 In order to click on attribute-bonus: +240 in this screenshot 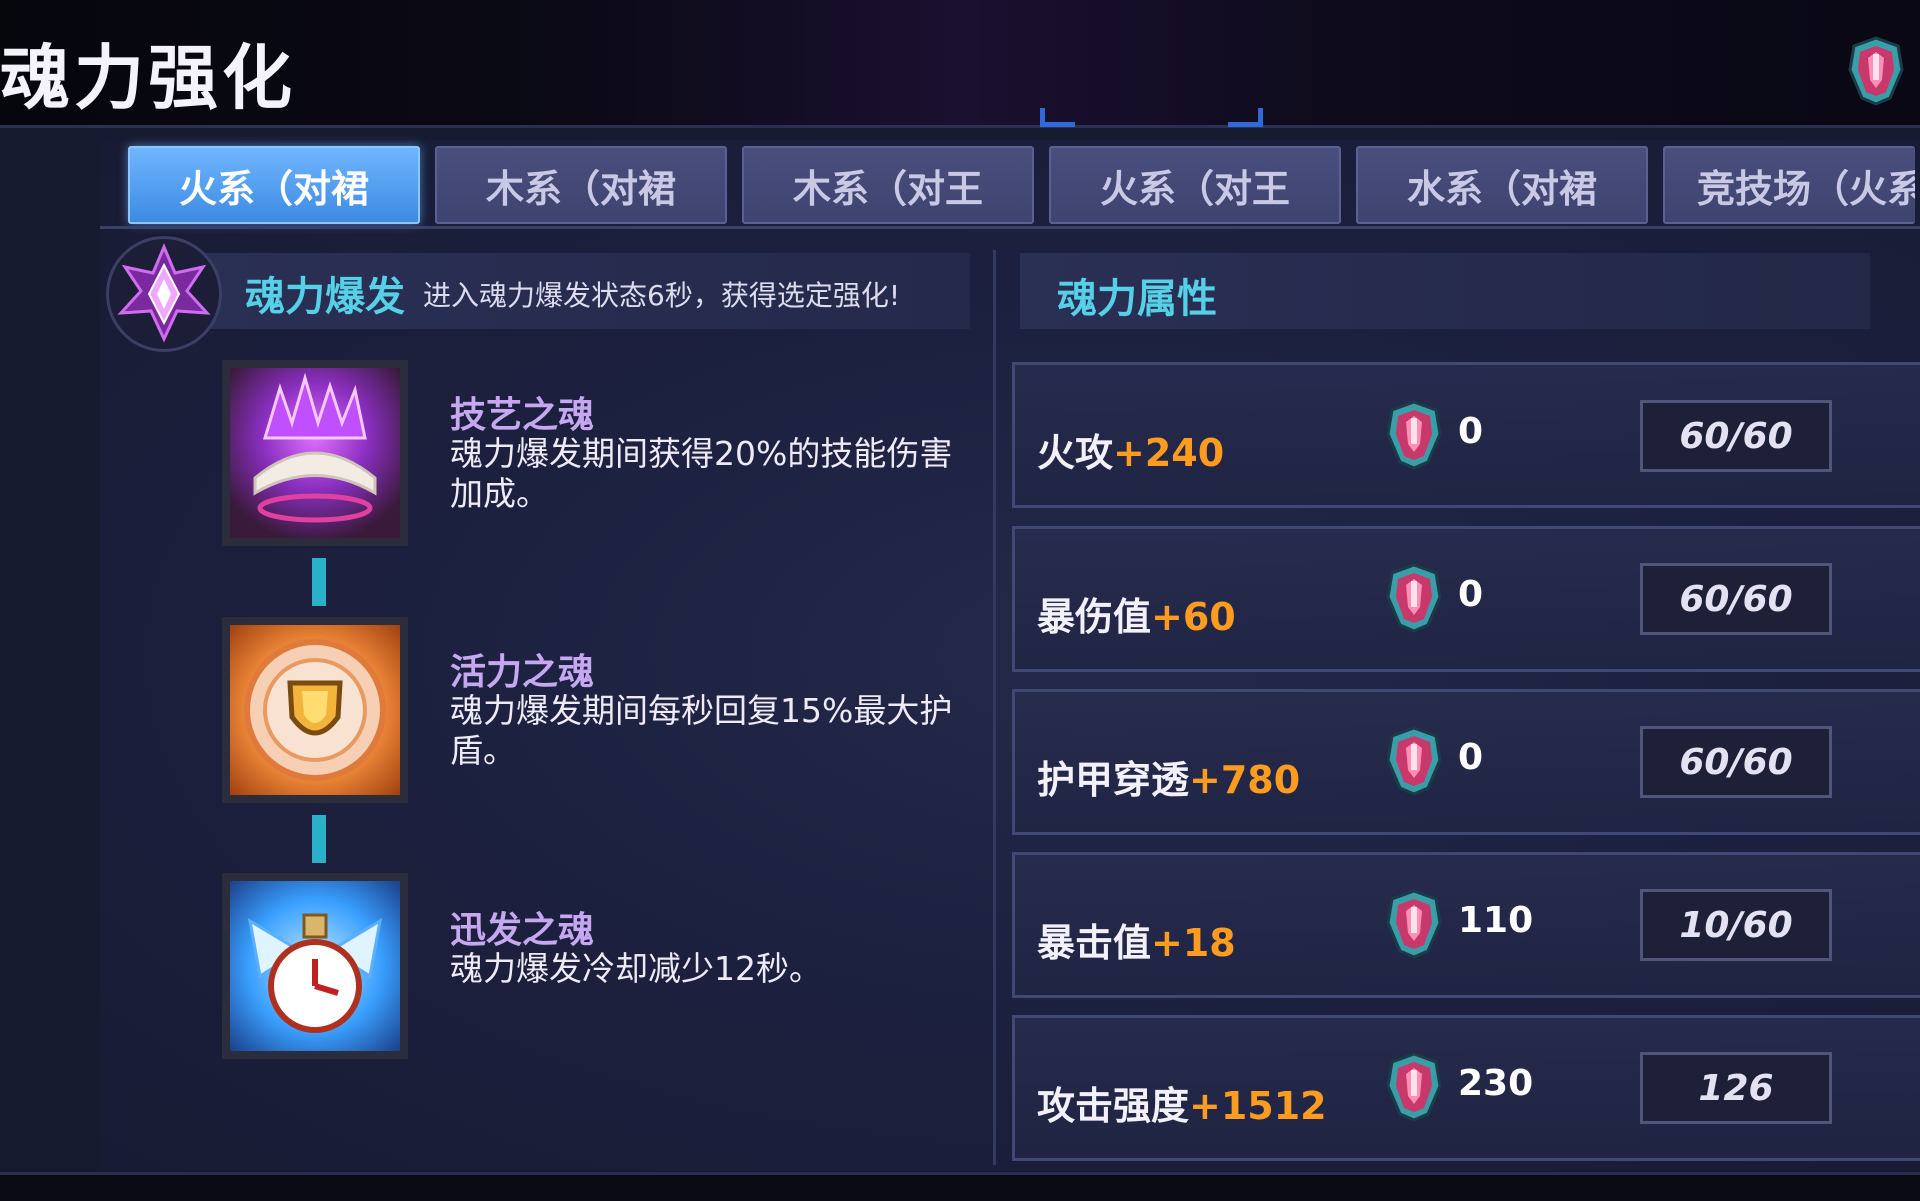, I will do `click(1169, 453)`.